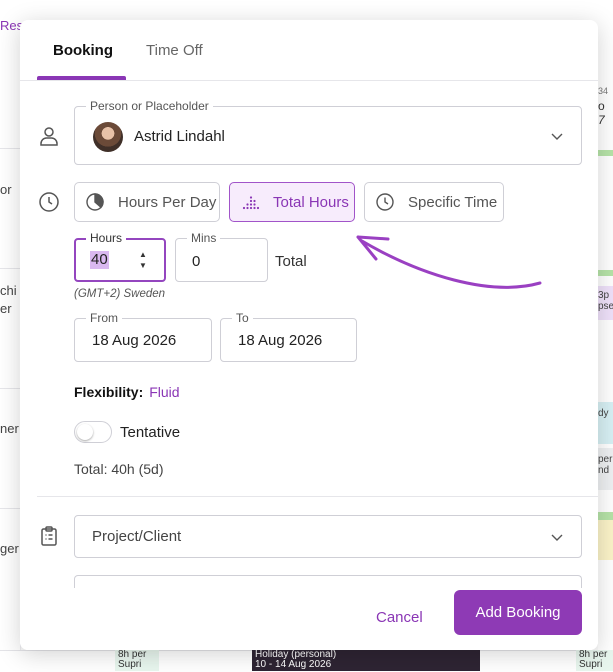 Image resolution: width=613 pixels, height=672 pixels. What do you see at coordinates (605, 459) in the screenshot?
I see `bg-chip-text: per` at bounding box center [605, 459].